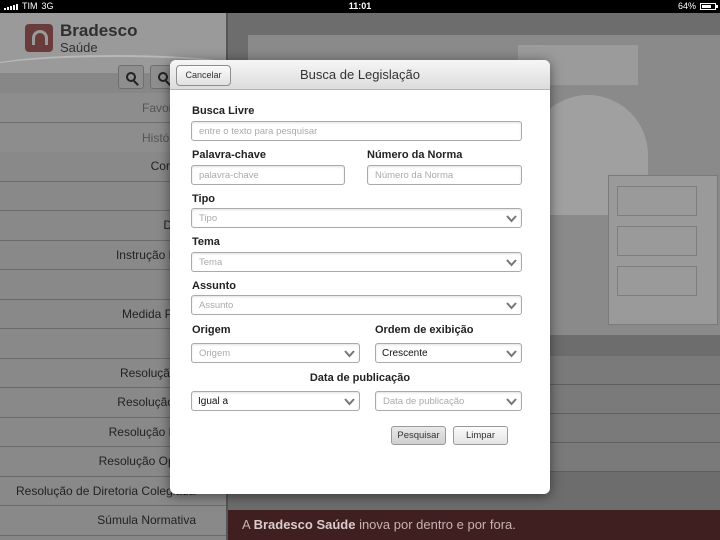 The width and height of the screenshot is (720, 540). I want to click on numero-norma-label: Número da Norma, so click(415, 155).